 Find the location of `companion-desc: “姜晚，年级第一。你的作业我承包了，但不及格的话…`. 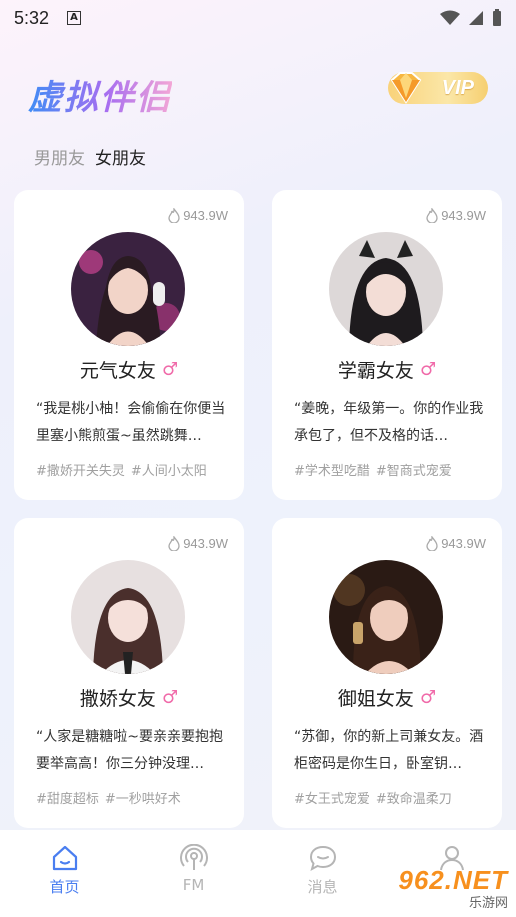

companion-desc: “姜晚，年级第一。你的作业我承包了，但不及格的话… is located at coordinates (389, 422).